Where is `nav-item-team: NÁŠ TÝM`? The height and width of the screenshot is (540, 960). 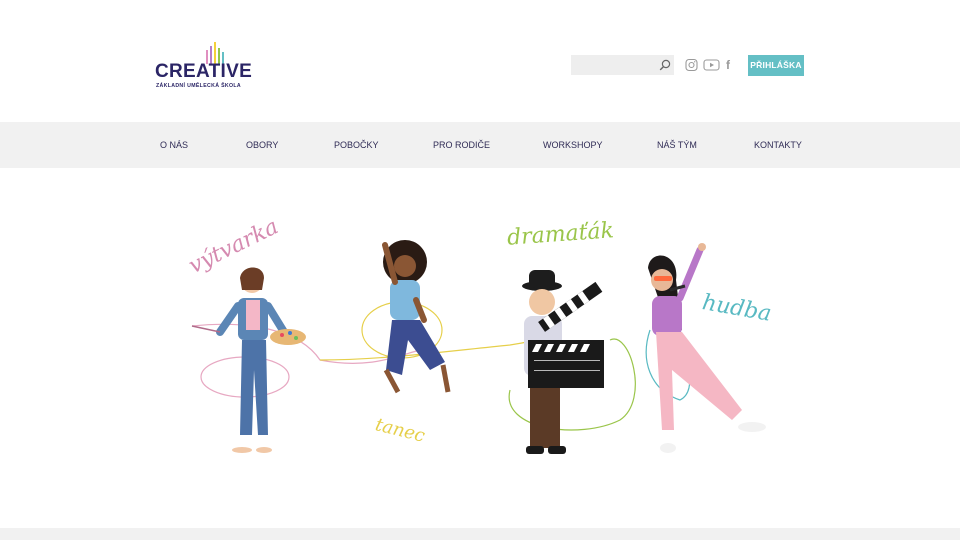
nav-item-team: NÁŠ TÝM is located at coordinates (677, 145).